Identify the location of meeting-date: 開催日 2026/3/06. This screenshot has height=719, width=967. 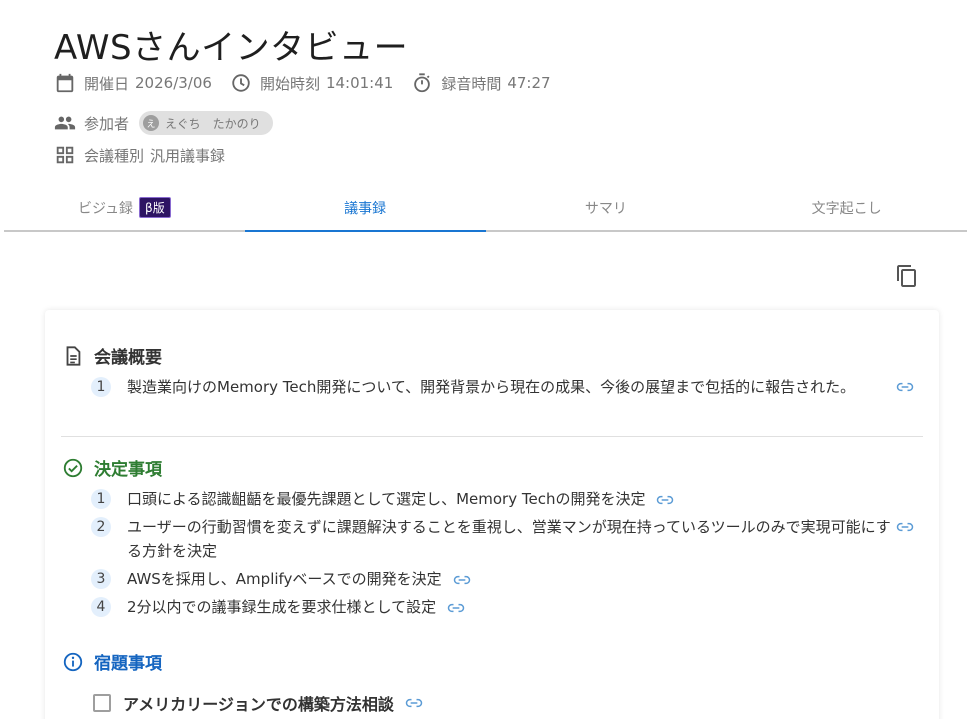
(133, 83).